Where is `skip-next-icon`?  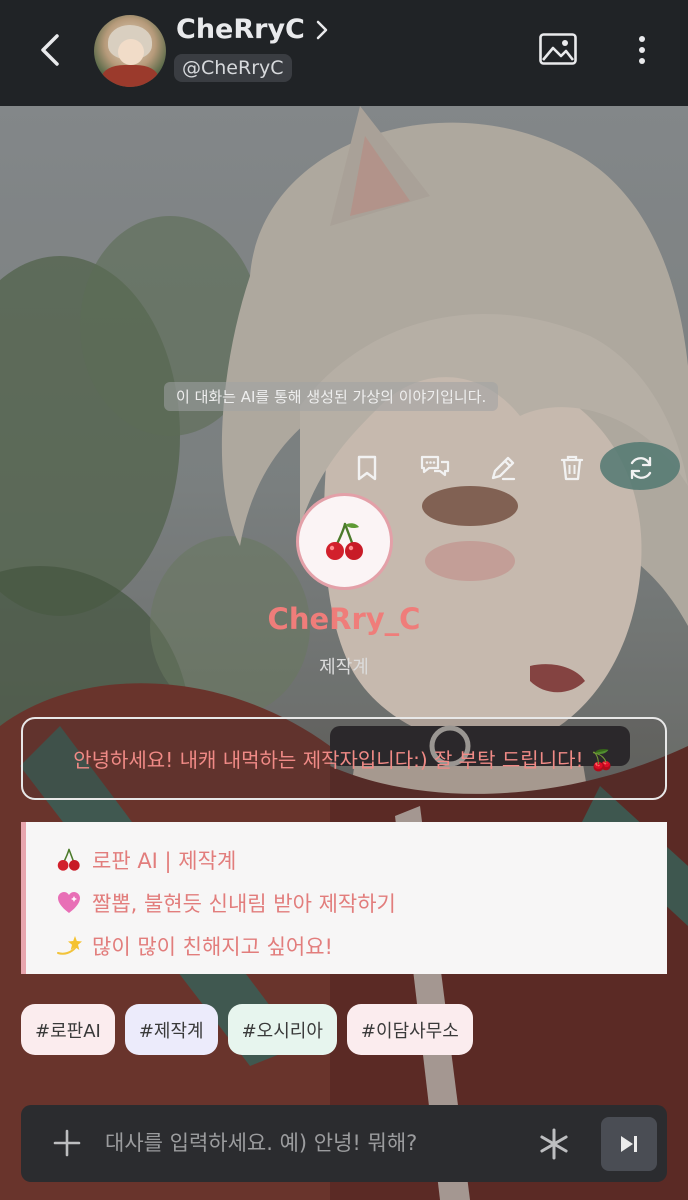 skip-next-icon is located at coordinates (629, 1144).